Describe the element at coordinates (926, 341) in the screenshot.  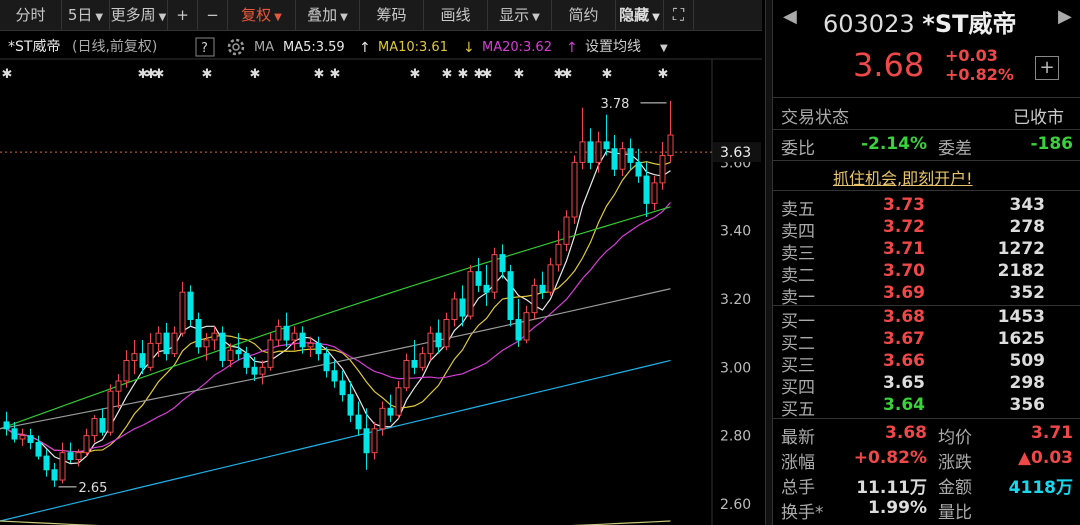
I see `bids-row: 买二 3.67 1625` at that location.